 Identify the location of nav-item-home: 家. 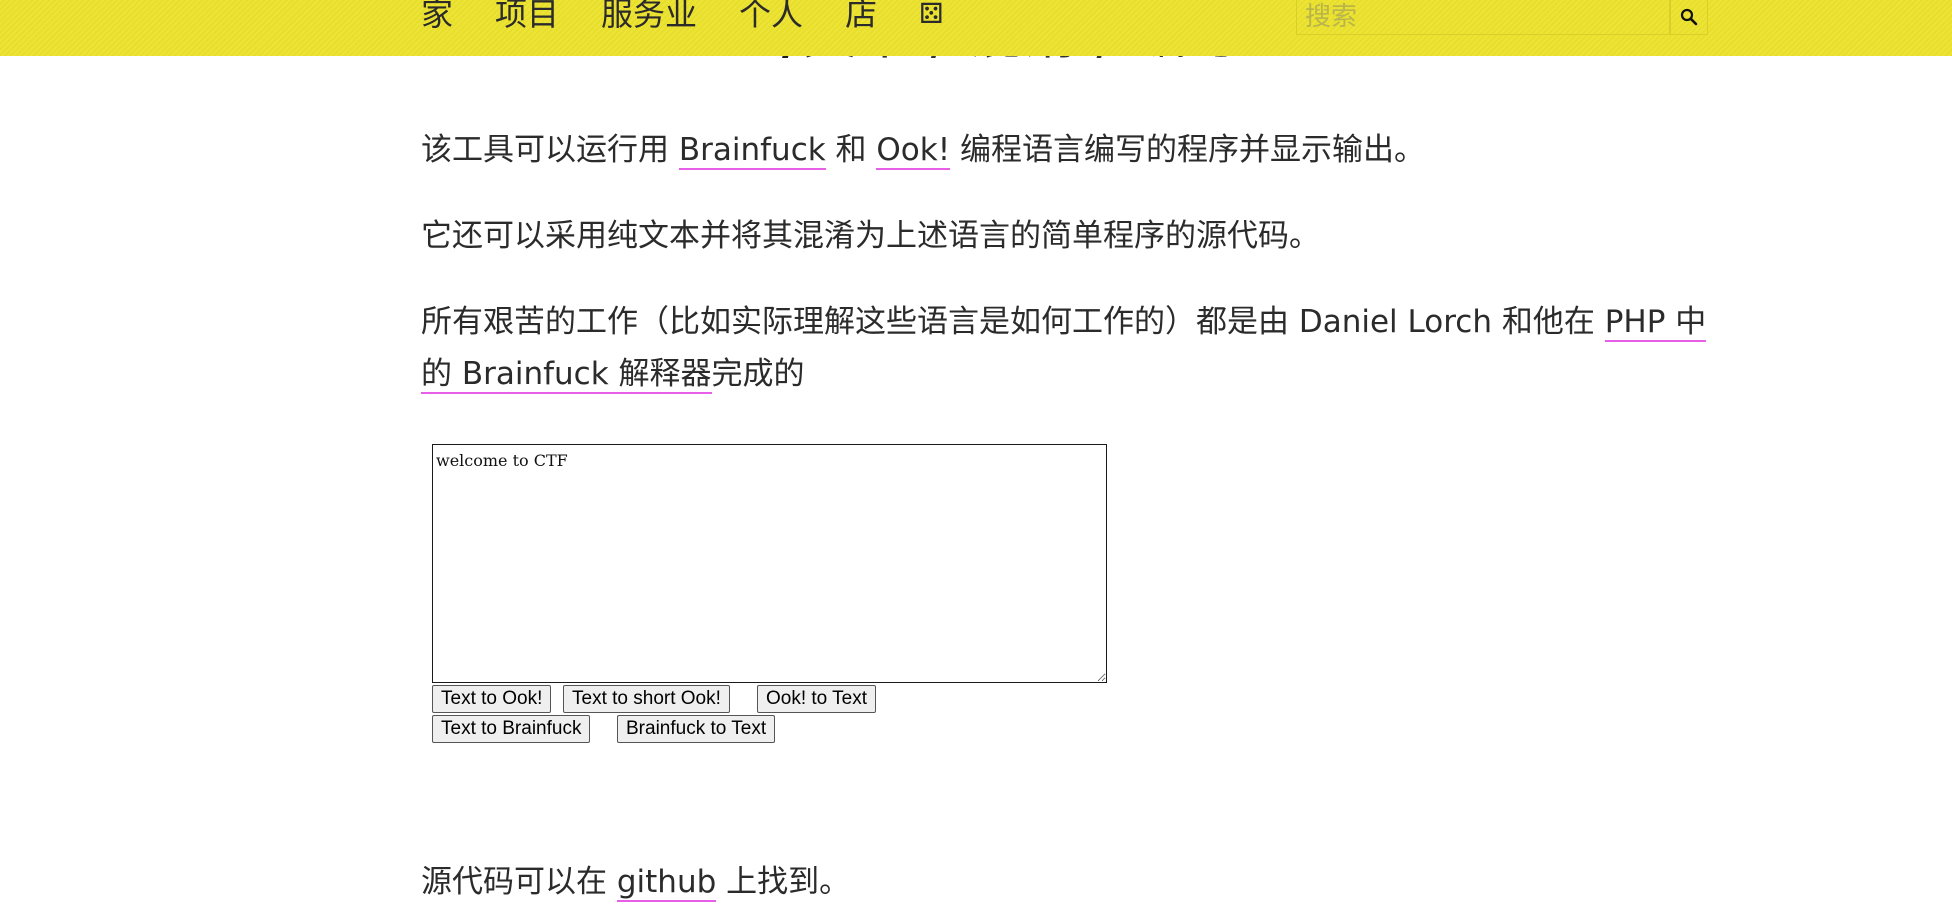
(437, 17).